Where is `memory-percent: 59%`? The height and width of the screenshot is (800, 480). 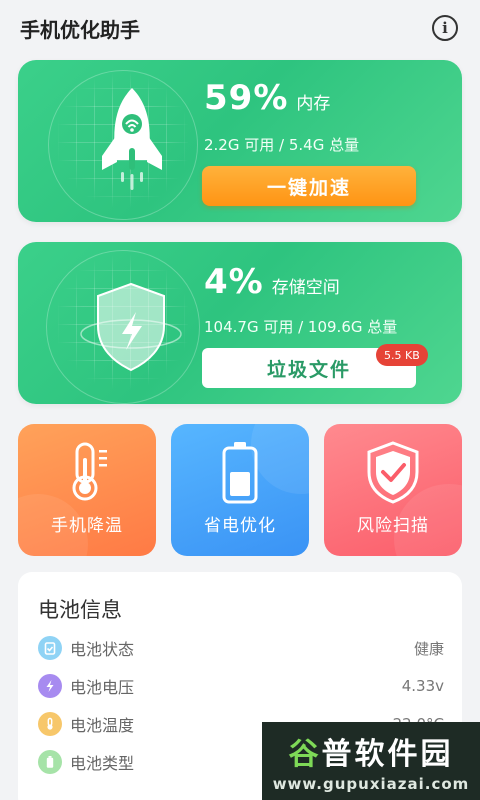
memory-percent: 59% is located at coordinates (246, 98).